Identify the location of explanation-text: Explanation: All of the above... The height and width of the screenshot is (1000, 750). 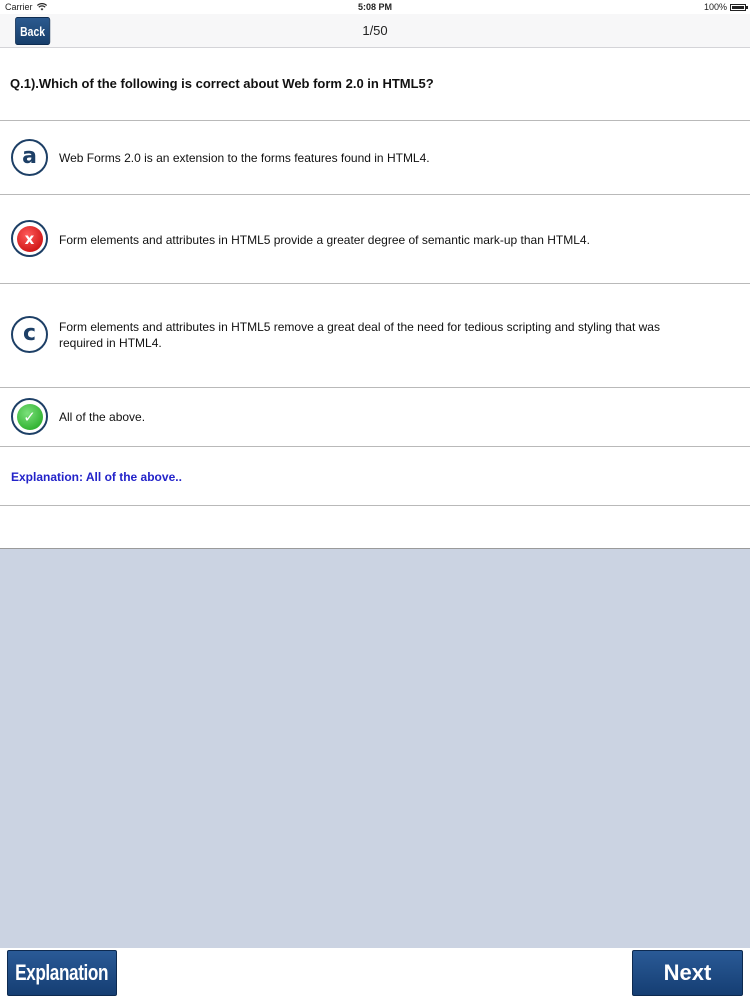
(375, 476).